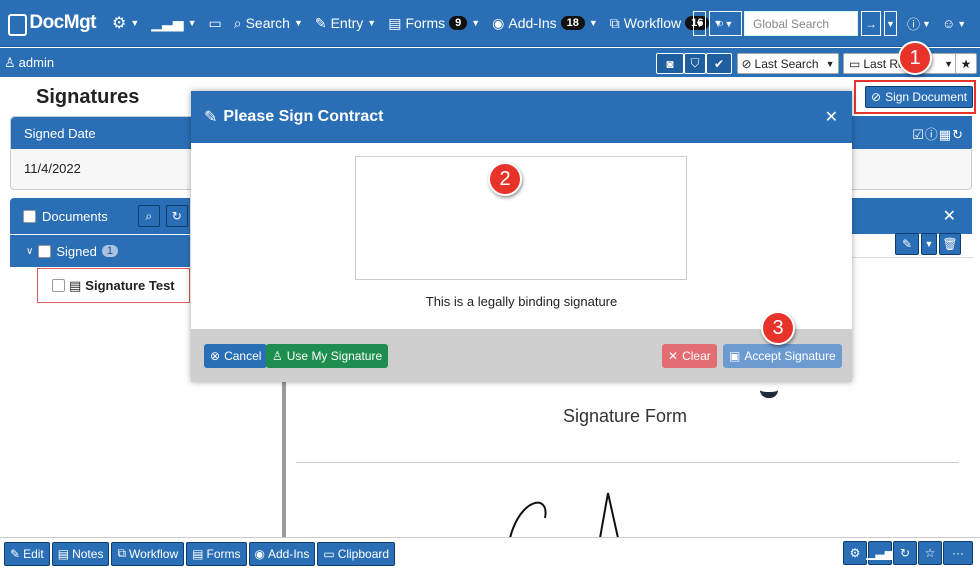 This screenshot has height=569, width=980. What do you see at coordinates (113, 285) in the screenshot?
I see `document-item-signature-test: ▤ Signature Test` at bounding box center [113, 285].